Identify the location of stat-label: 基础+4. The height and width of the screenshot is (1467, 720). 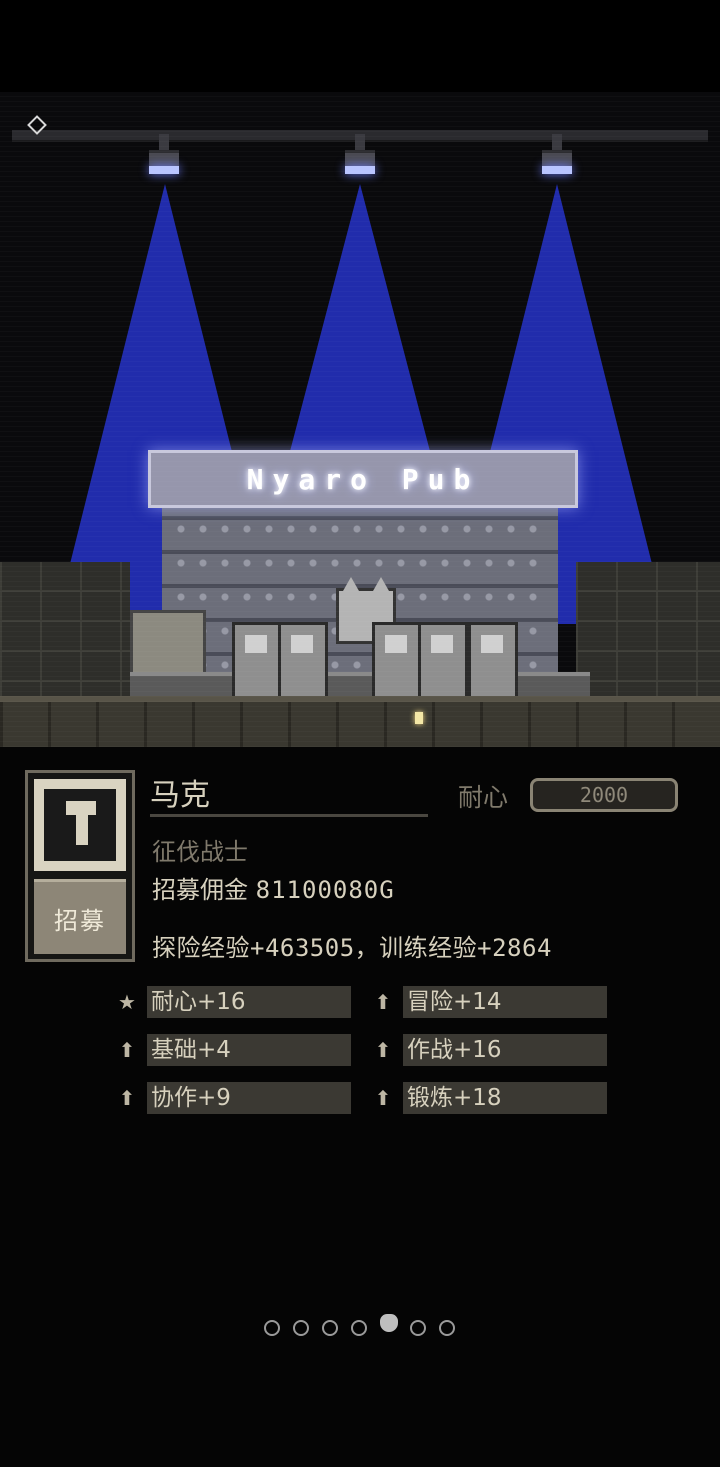
(249, 1050).